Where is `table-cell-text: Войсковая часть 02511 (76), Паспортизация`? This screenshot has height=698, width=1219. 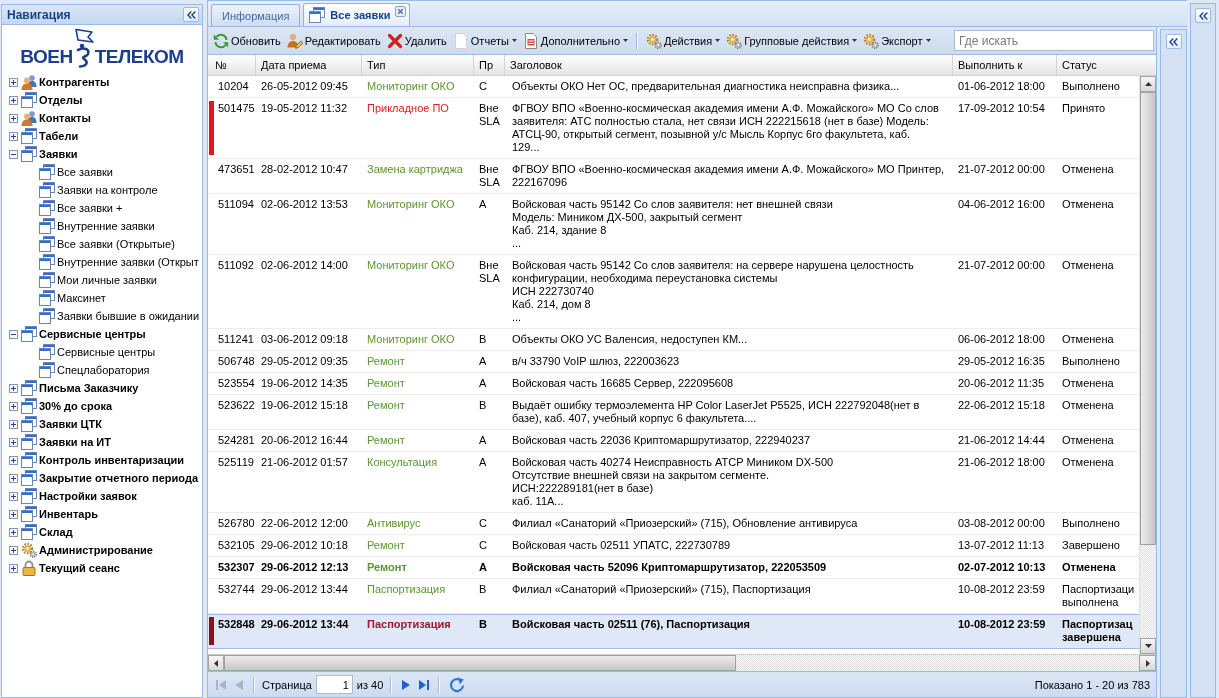 table-cell-text: Войсковая часть 02511 (76), Паспортизация is located at coordinates (631, 624).